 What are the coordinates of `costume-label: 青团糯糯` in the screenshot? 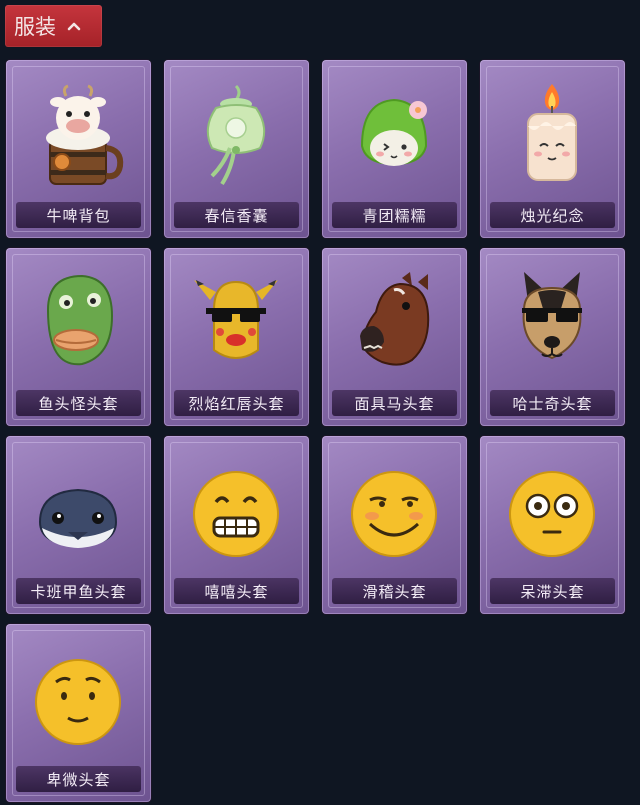 It's located at (394, 215).